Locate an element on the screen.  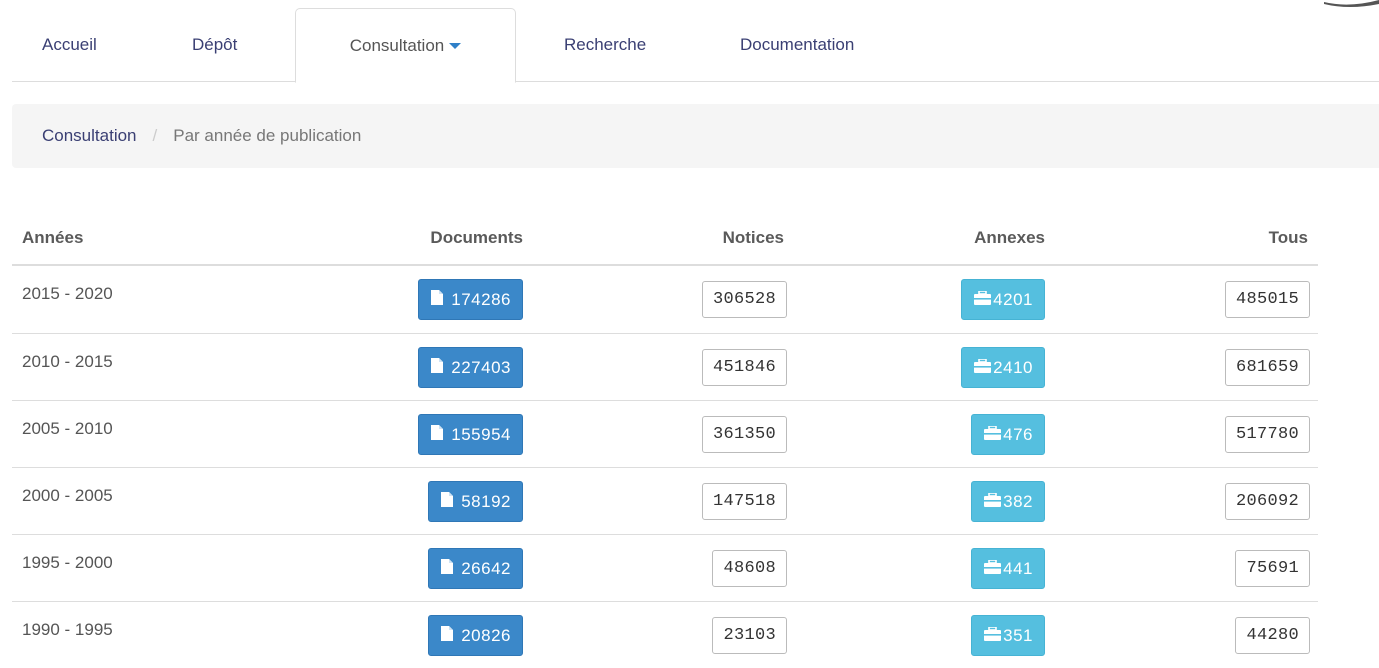
annexes-count: 351 is located at coordinates (1018, 635).